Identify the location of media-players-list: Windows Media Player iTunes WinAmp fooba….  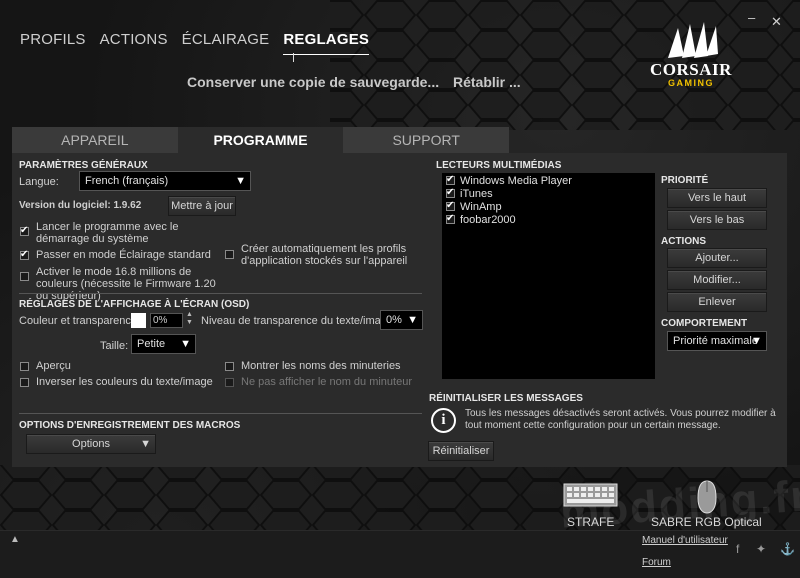
(548, 276).